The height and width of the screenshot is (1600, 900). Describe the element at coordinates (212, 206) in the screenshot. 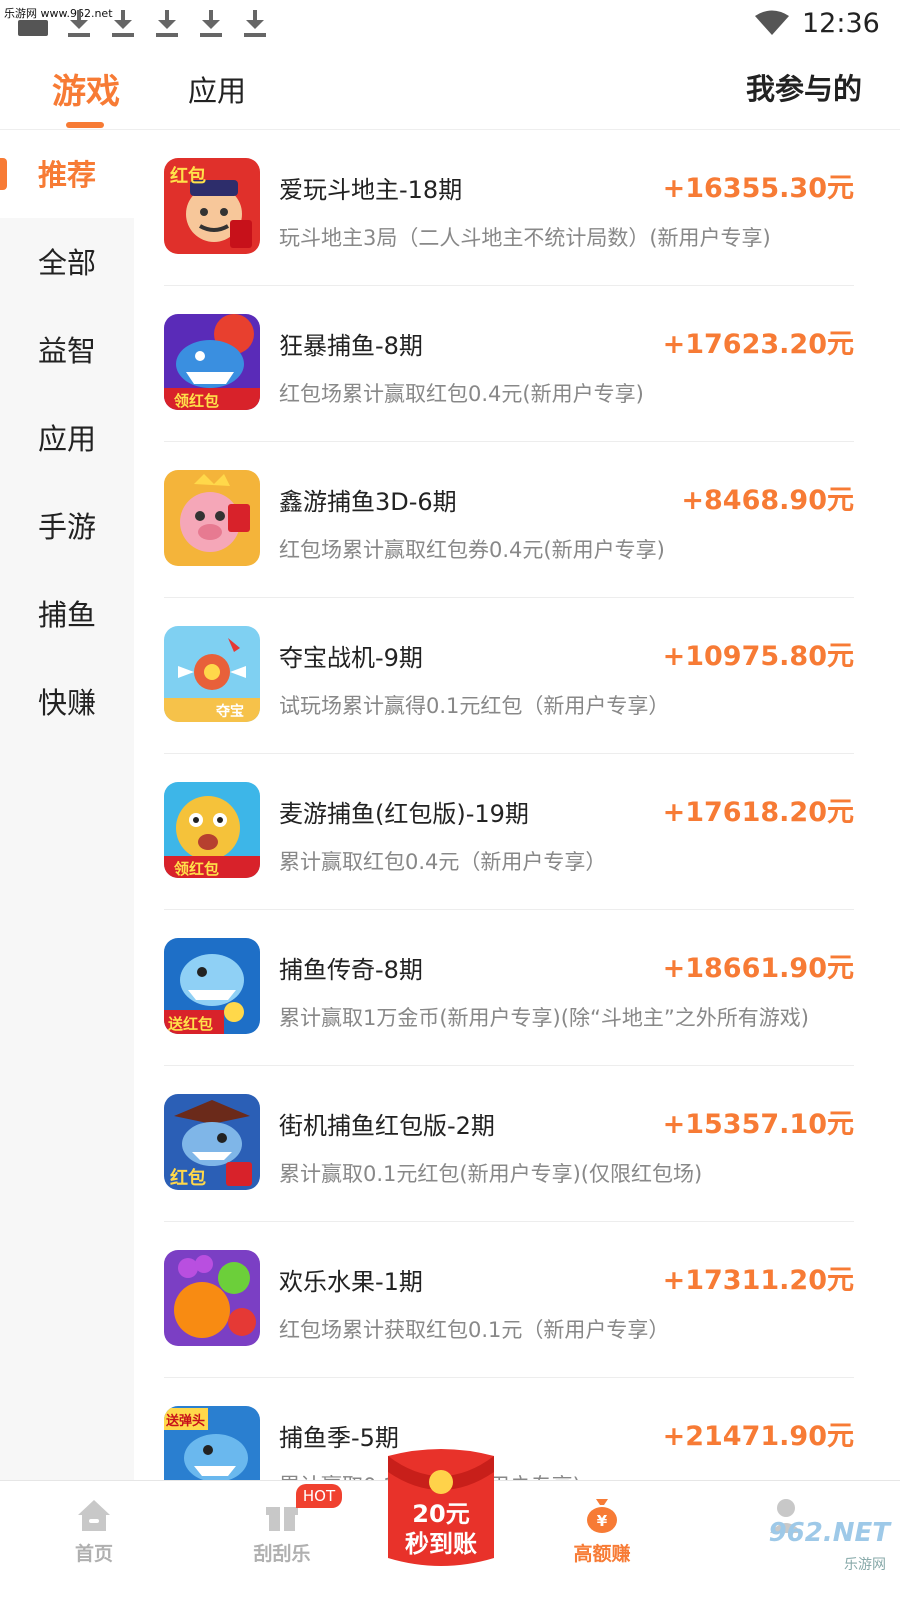

I see `game-icon-doudizhu: 红包` at that location.